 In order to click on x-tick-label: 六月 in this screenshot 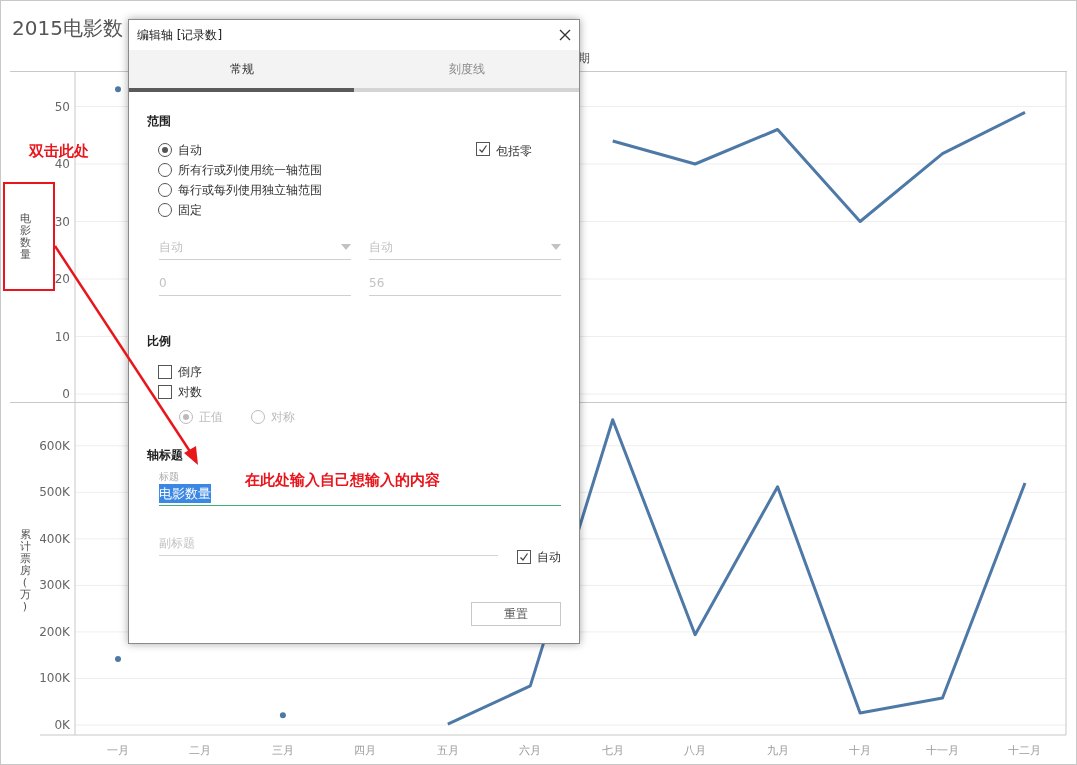, I will do `click(530, 750)`.